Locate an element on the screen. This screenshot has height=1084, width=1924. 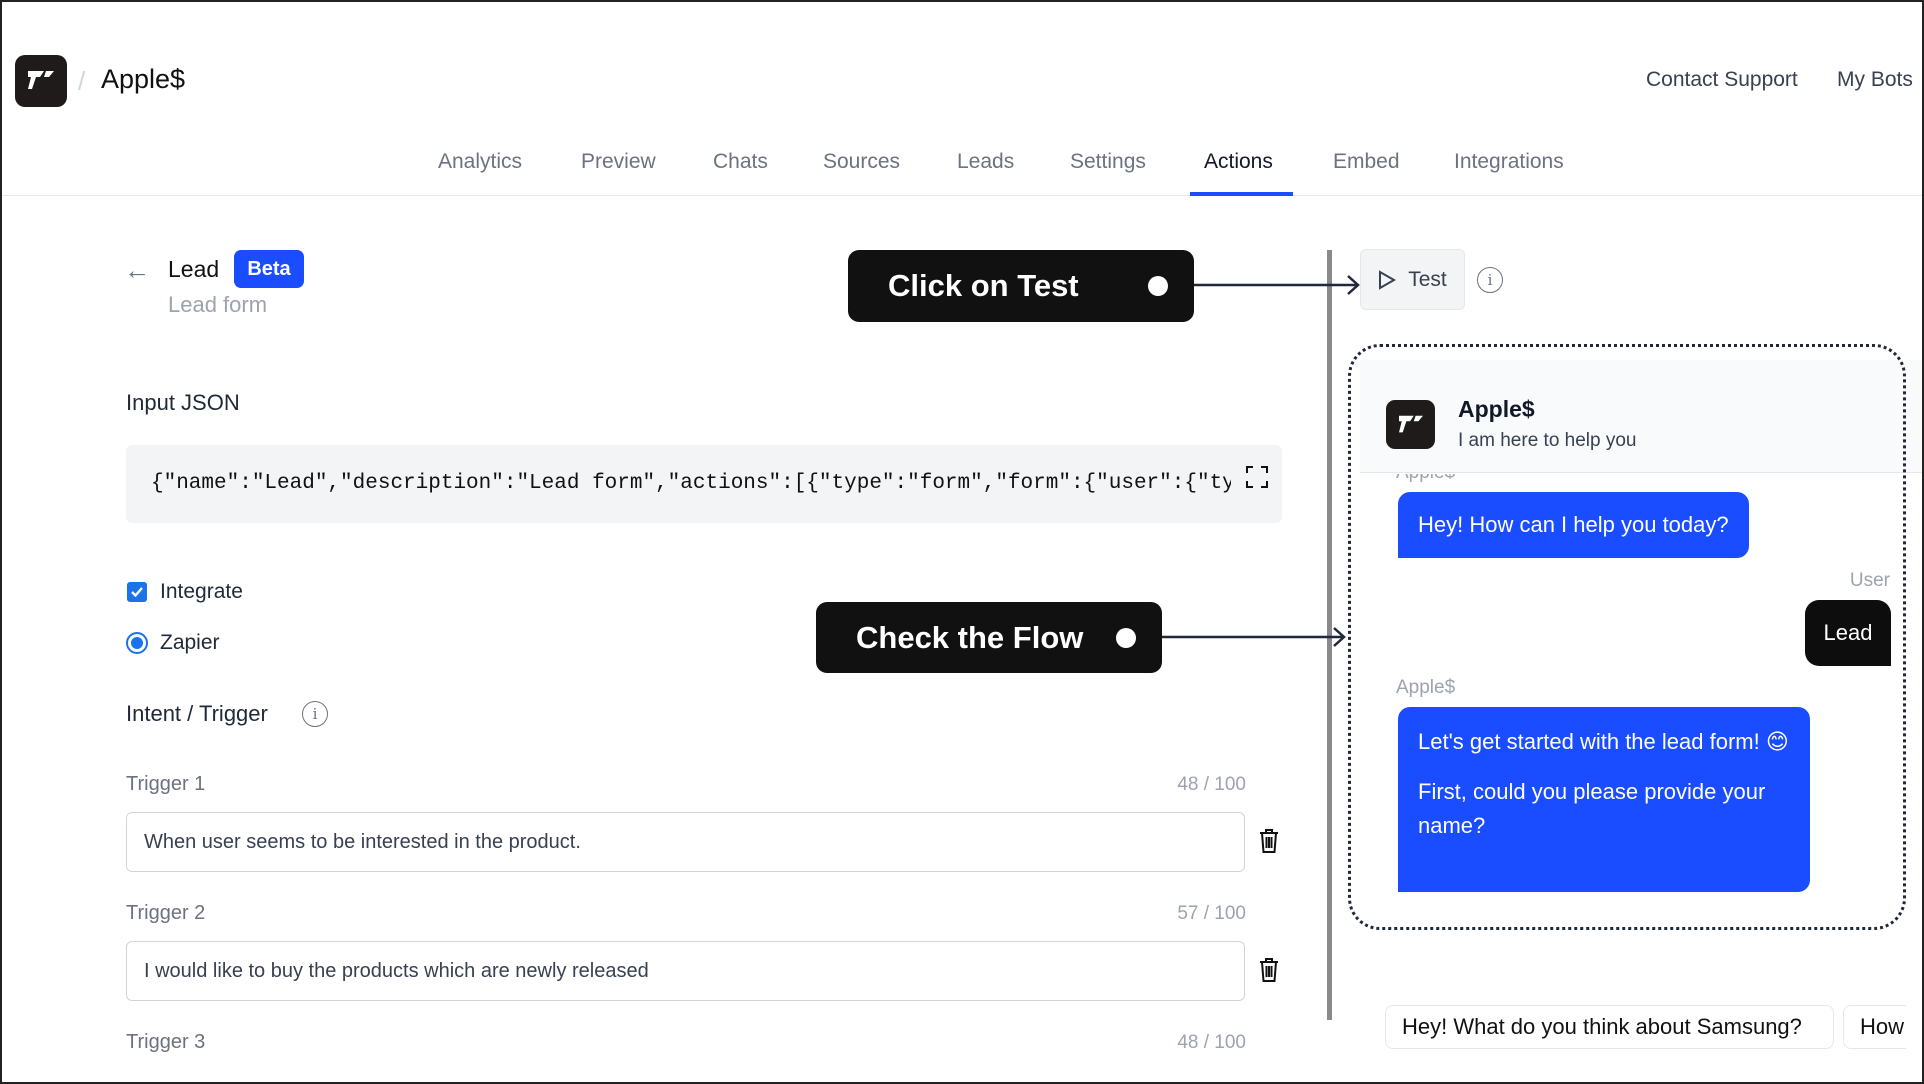
trigger-2-count: 57 / 100 is located at coordinates (1211, 913).